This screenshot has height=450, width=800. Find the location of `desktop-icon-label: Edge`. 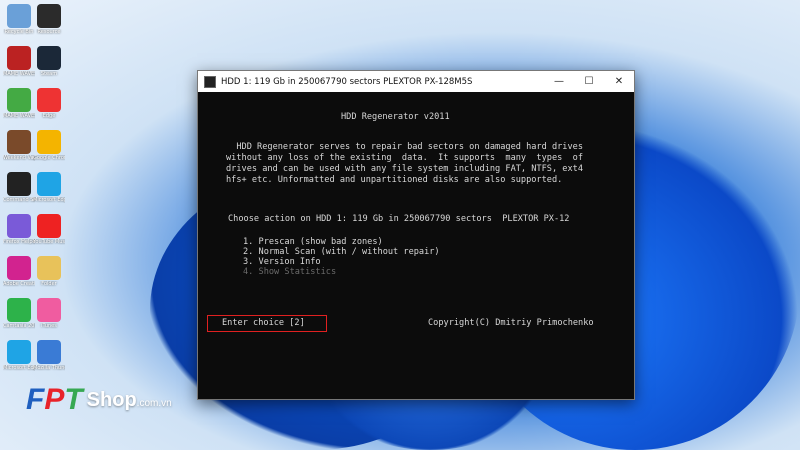

desktop-icon-label: Edge is located at coordinates (49, 116).